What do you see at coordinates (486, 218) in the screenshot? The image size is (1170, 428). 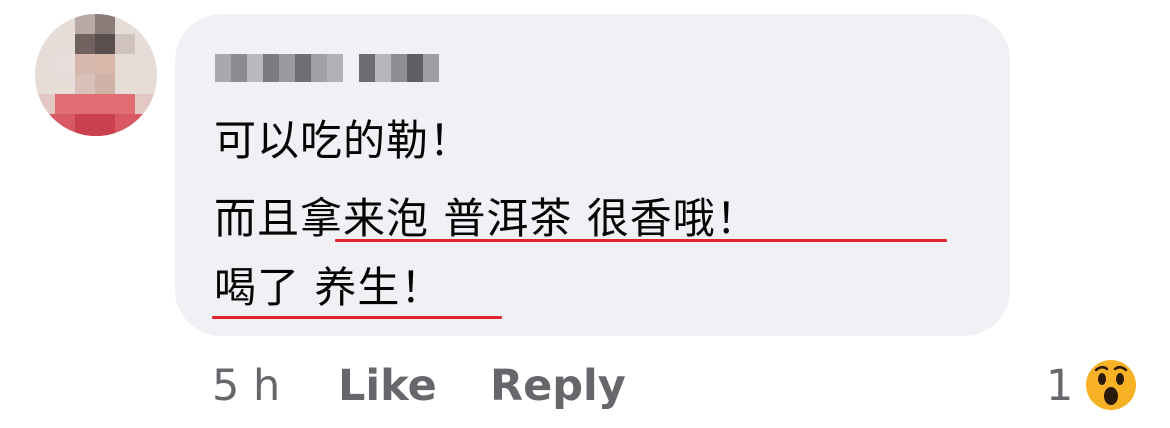 I see `comment-text-line-2: 而且拿来泡 普洱茶 很香哦！` at bounding box center [486, 218].